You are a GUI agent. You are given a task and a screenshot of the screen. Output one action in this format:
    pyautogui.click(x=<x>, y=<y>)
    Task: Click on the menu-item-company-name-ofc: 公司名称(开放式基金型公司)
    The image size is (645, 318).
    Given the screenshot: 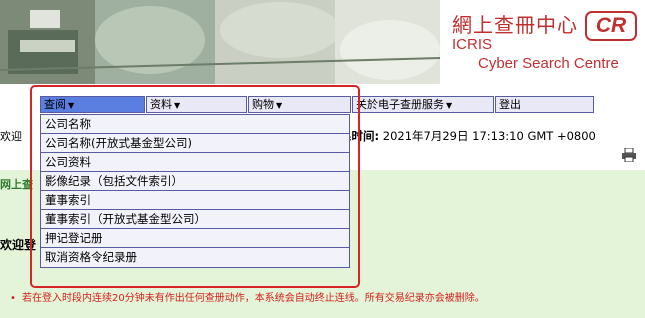 What is the action you would take?
    pyautogui.click(x=195, y=143)
    